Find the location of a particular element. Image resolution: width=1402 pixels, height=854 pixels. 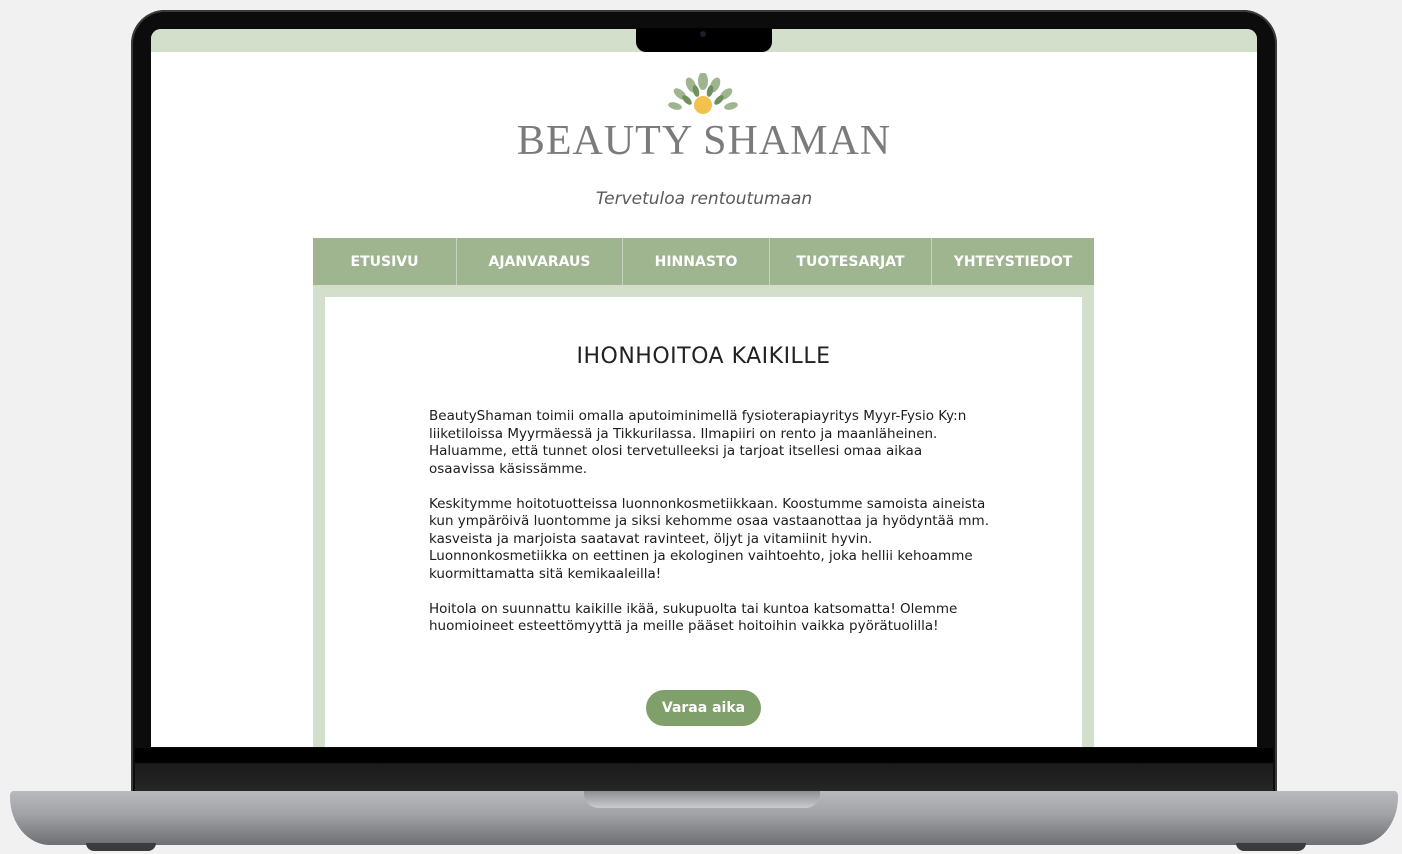

camera-icon is located at coordinates (703, 34).